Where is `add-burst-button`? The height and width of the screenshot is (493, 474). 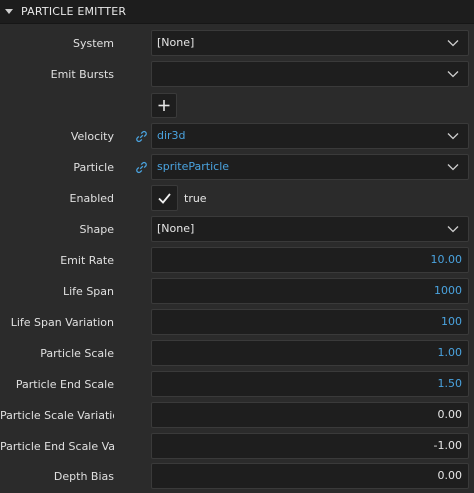
add-burst-button is located at coordinates (164, 105).